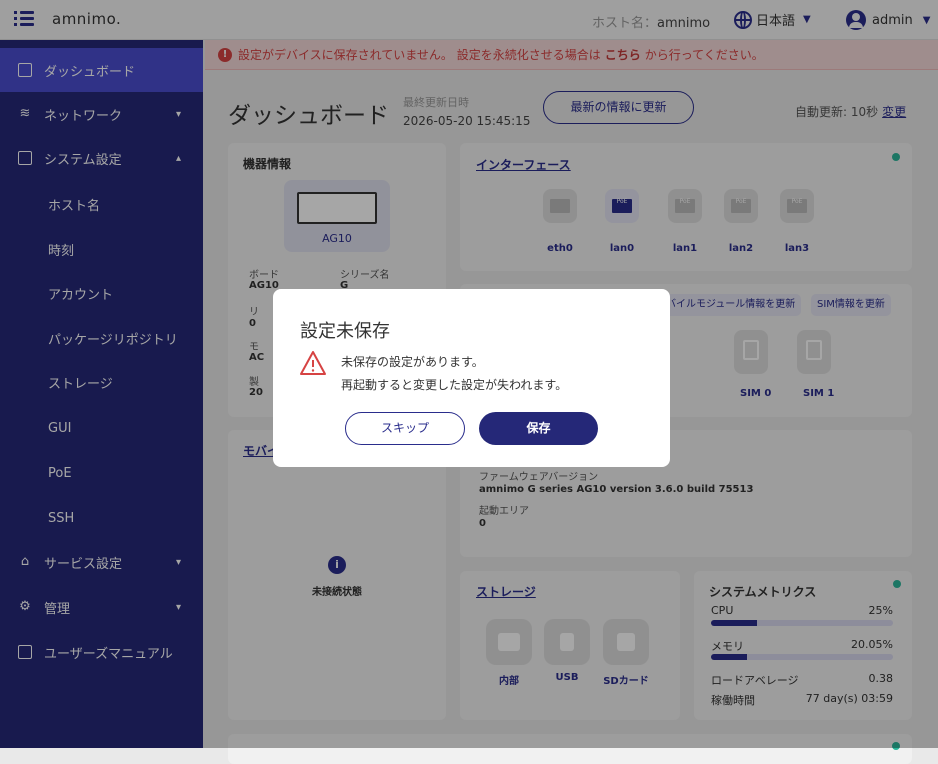  I want to click on save-button: 保存, so click(538, 428).